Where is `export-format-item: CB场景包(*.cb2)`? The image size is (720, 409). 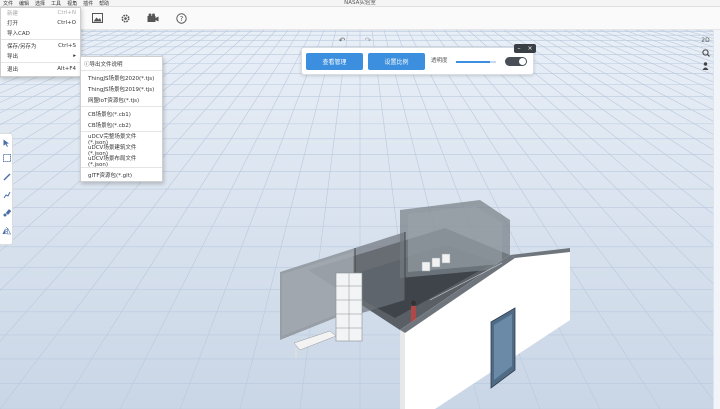
export-format-item: CB场景包(*.cb2) is located at coordinates (121, 124).